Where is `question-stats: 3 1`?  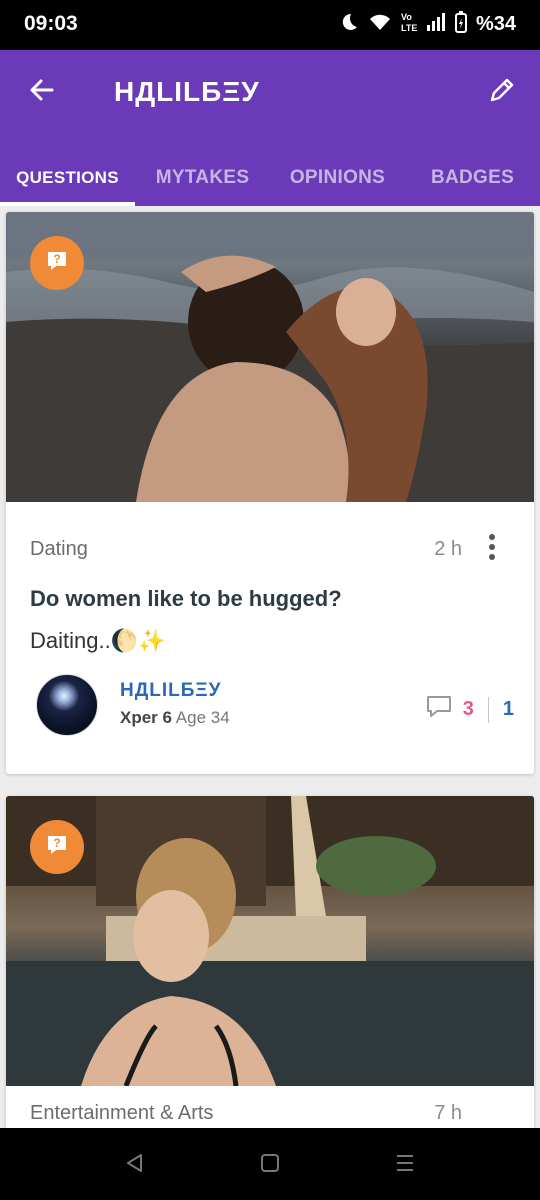
question-stats: 3 1 is located at coordinates (469, 709).